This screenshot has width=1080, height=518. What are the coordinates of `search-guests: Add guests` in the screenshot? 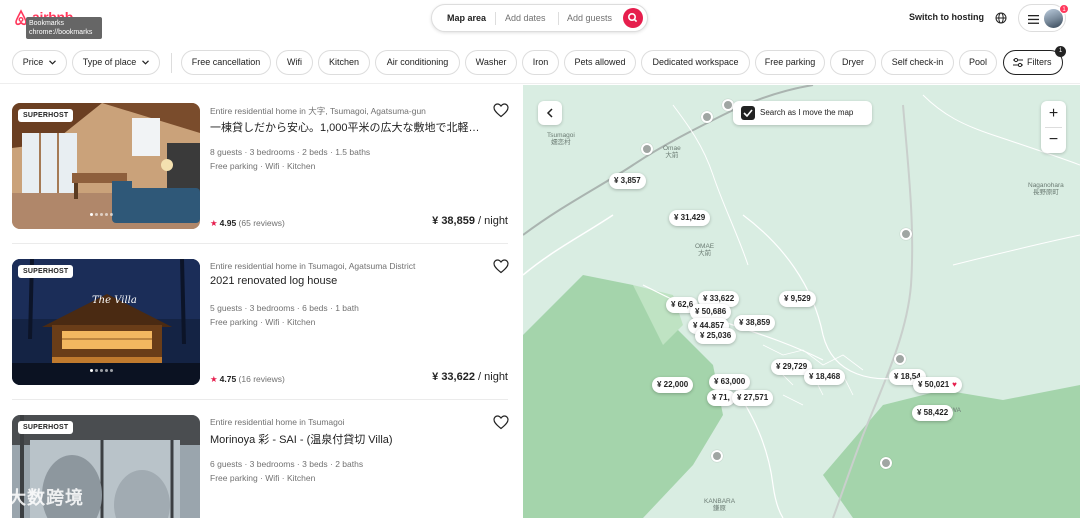 It's located at (589, 18).